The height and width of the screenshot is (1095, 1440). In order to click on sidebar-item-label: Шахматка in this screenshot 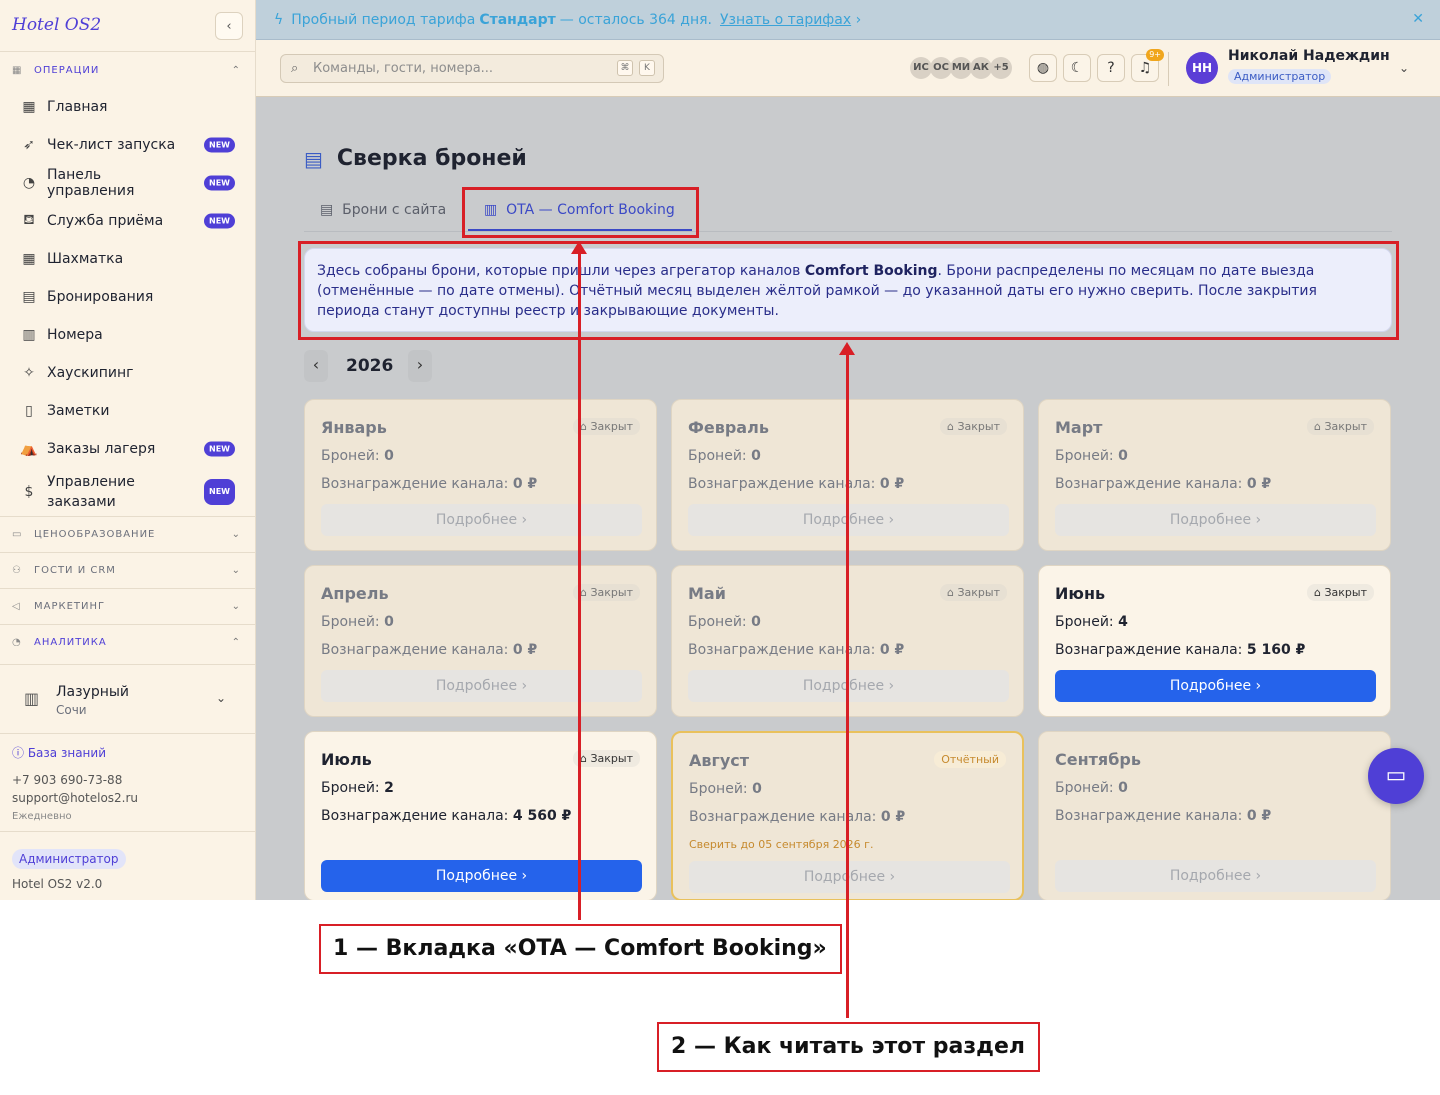, I will do `click(85, 259)`.